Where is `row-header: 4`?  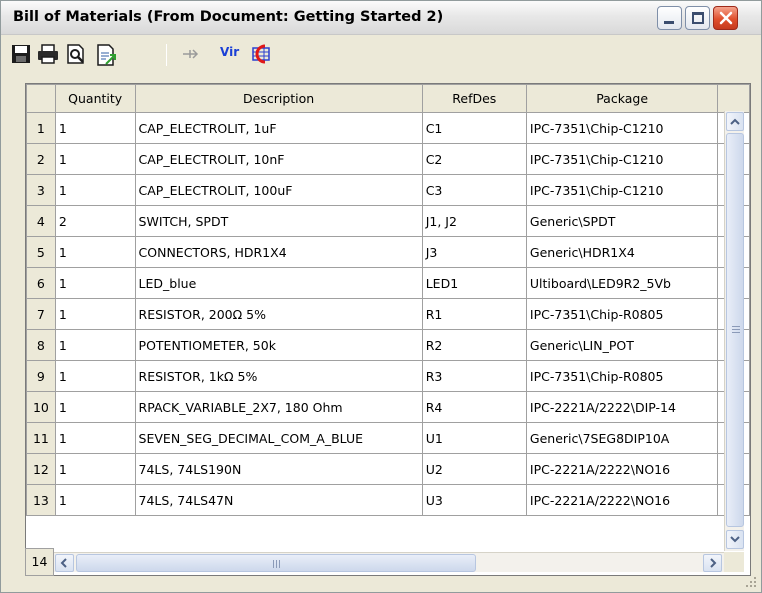
row-header: 4 is located at coordinates (41, 221).